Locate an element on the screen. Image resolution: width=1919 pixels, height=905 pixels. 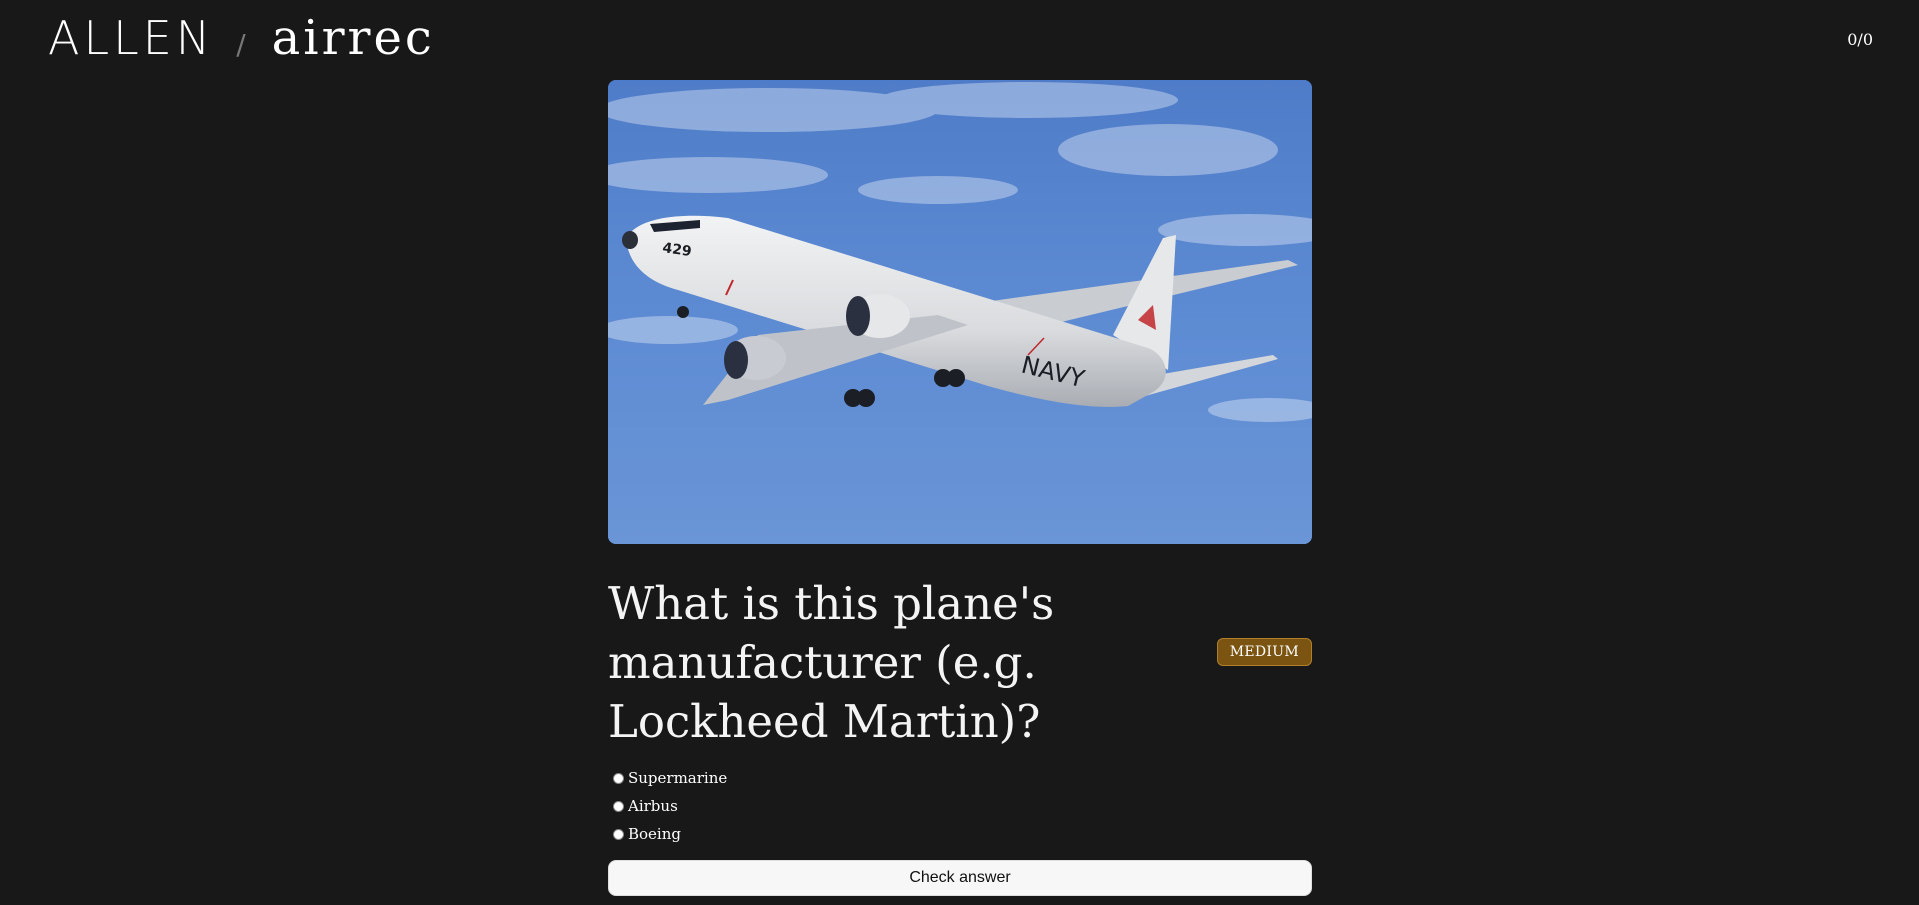
answer-options: Supermarine Airbus Boeing is located at coordinates (960, 806).